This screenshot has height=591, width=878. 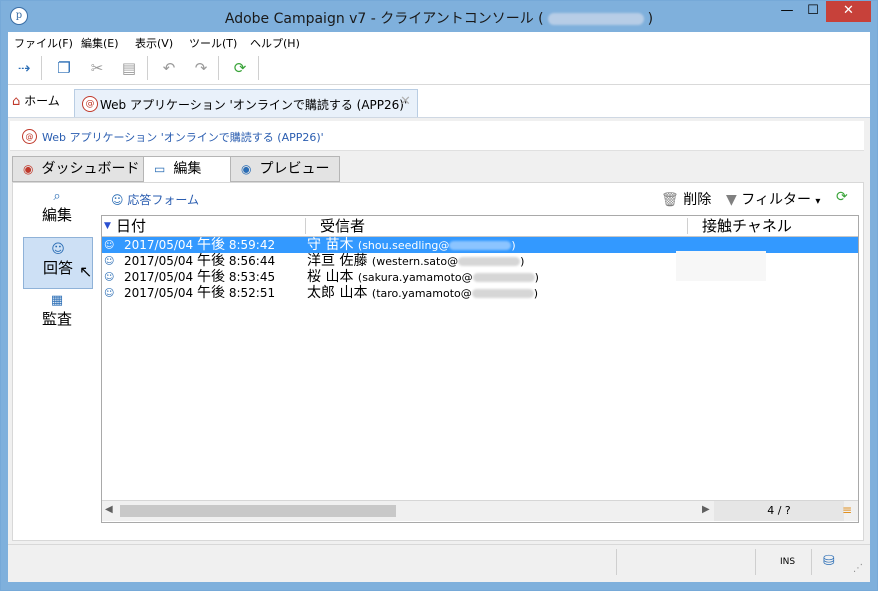 What do you see at coordinates (160, 169) in the screenshot?
I see `edit-window-icon: ▭` at bounding box center [160, 169].